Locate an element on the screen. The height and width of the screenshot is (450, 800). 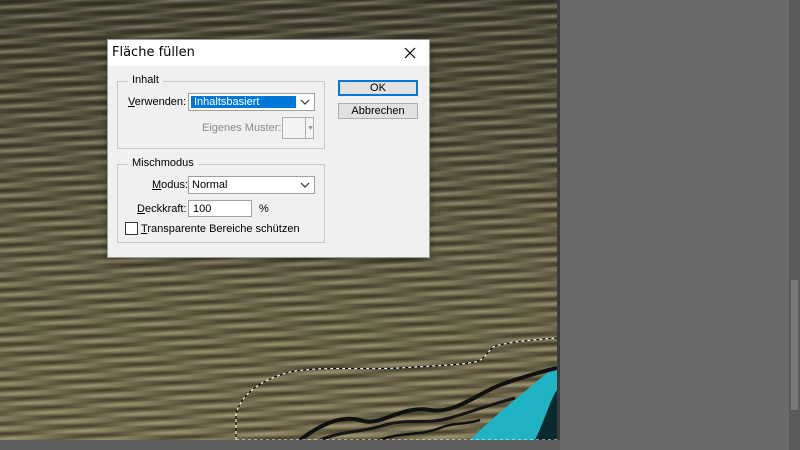
close-icon is located at coordinates (410, 53).